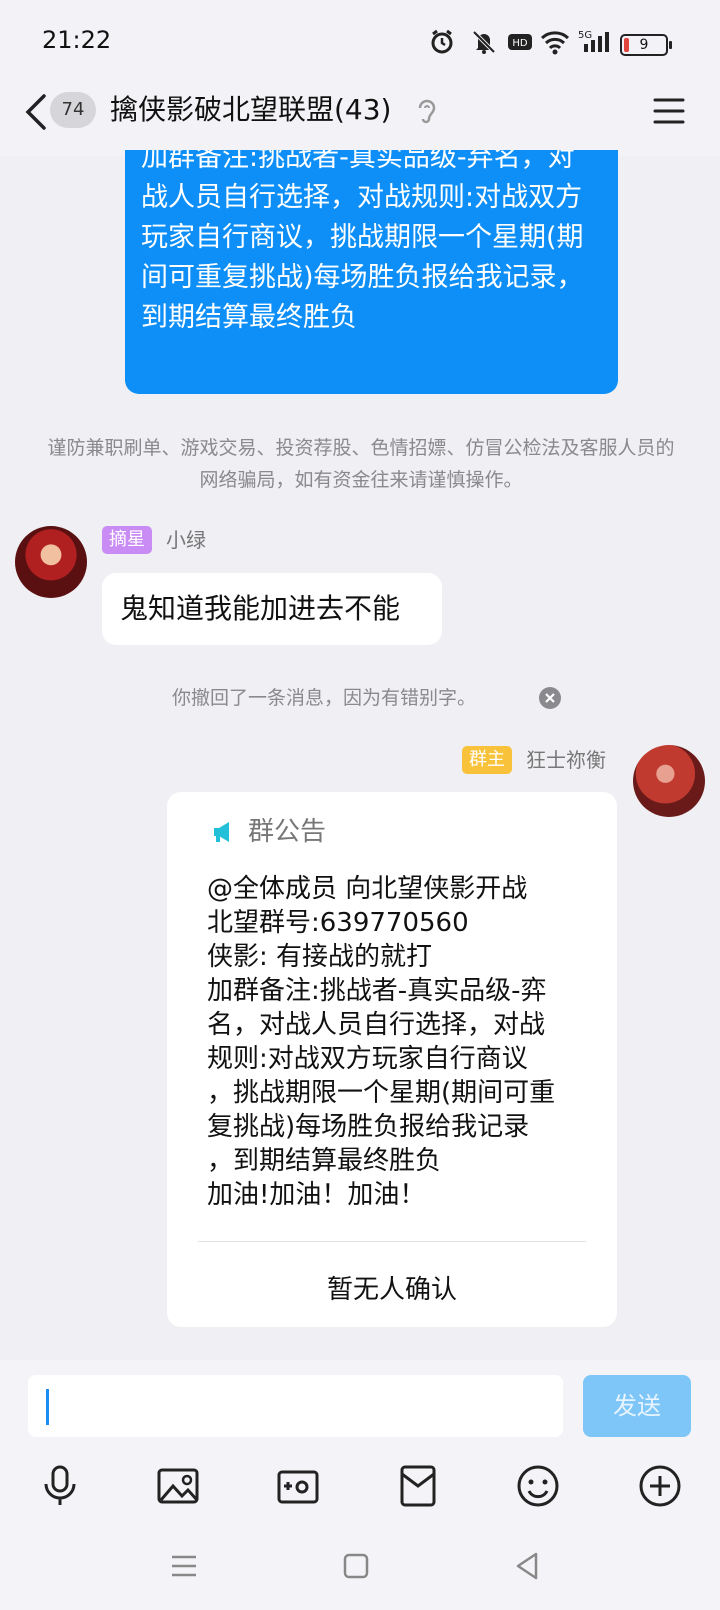 The width and height of the screenshot is (720, 1610). I want to click on battery-level: 9, so click(644, 45).